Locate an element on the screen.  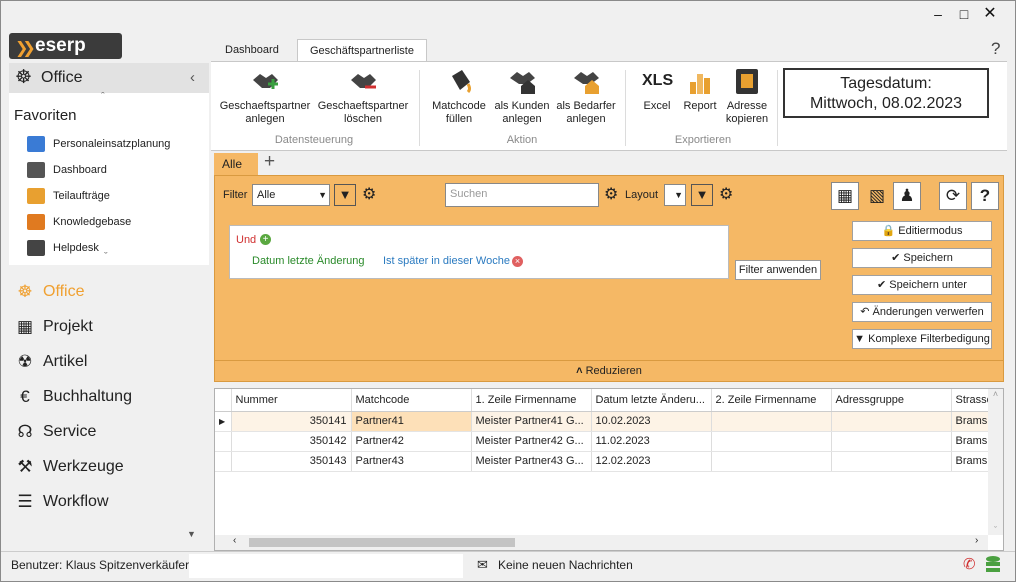
phone-icon: ✆ is located at coordinates (969, 564).